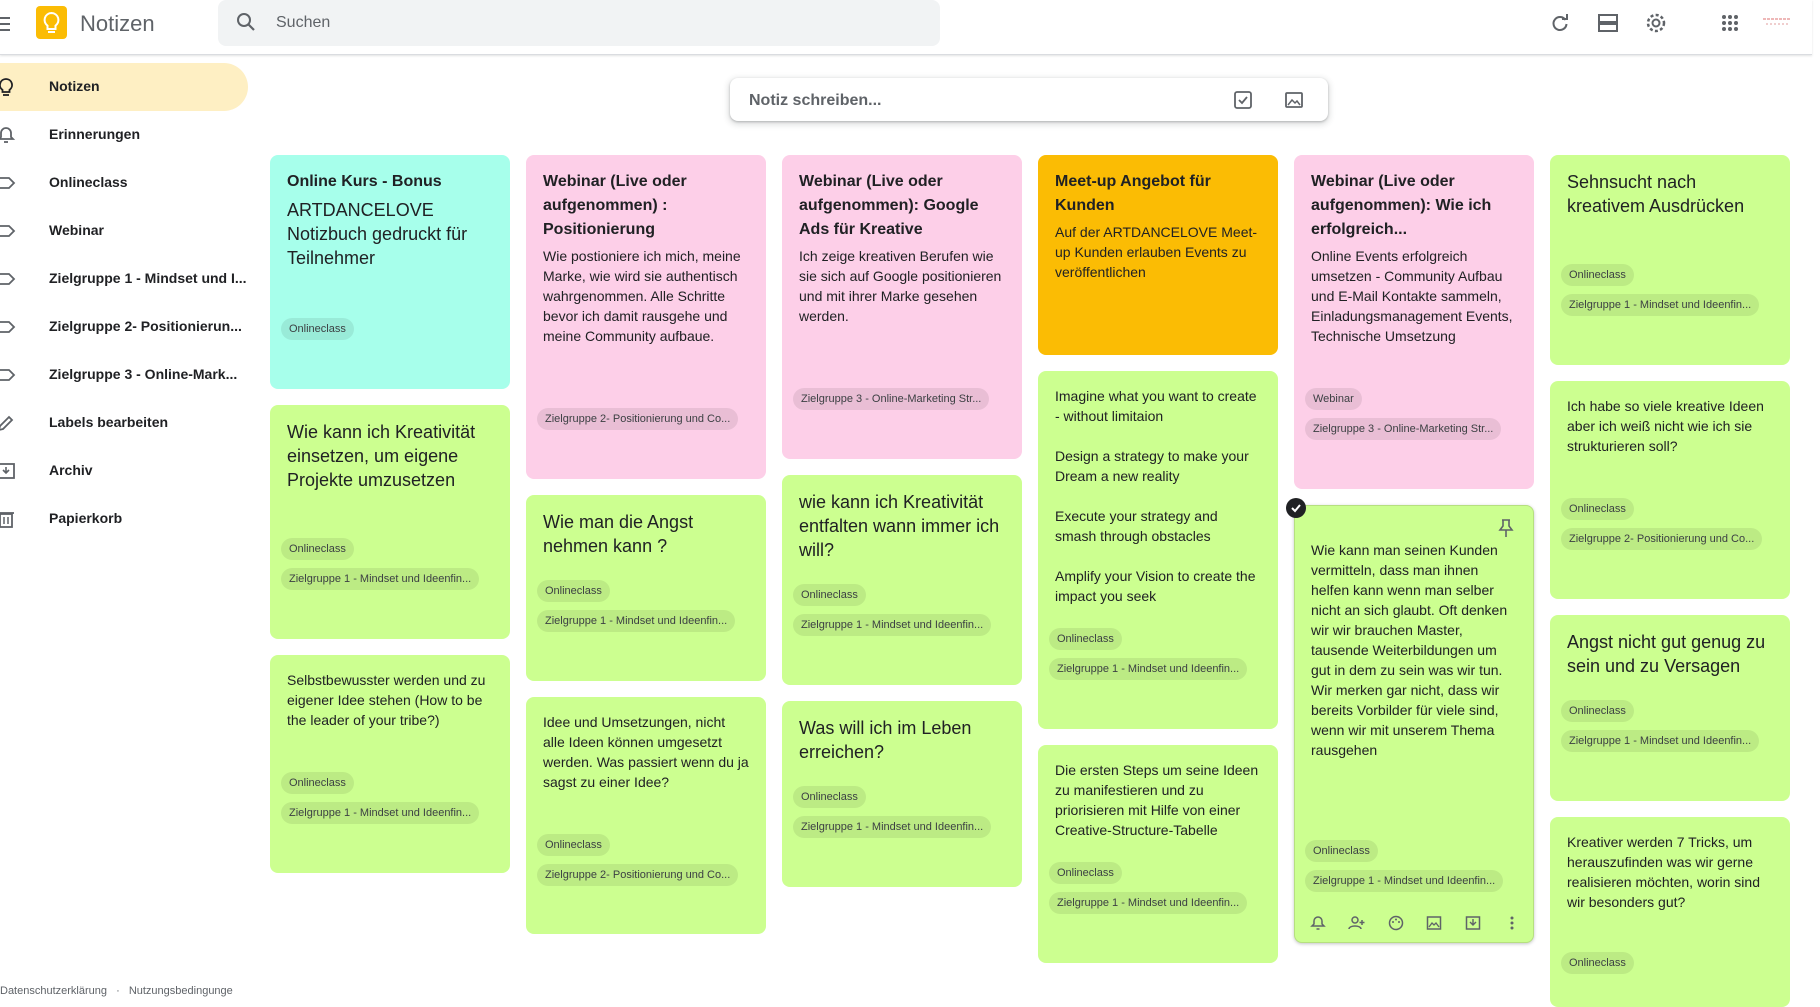 The width and height of the screenshot is (1820, 1007). I want to click on take-note-bar, so click(1029, 100).